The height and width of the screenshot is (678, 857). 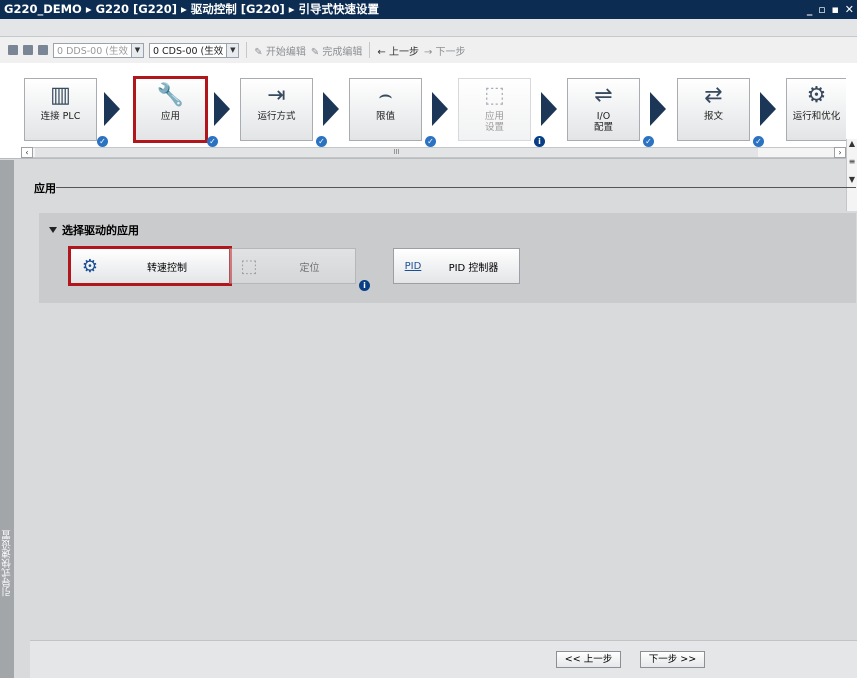 What do you see at coordinates (60, 95) in the screenshot?
I see `plc-icon: ▥` at bounding box center [60, 95].